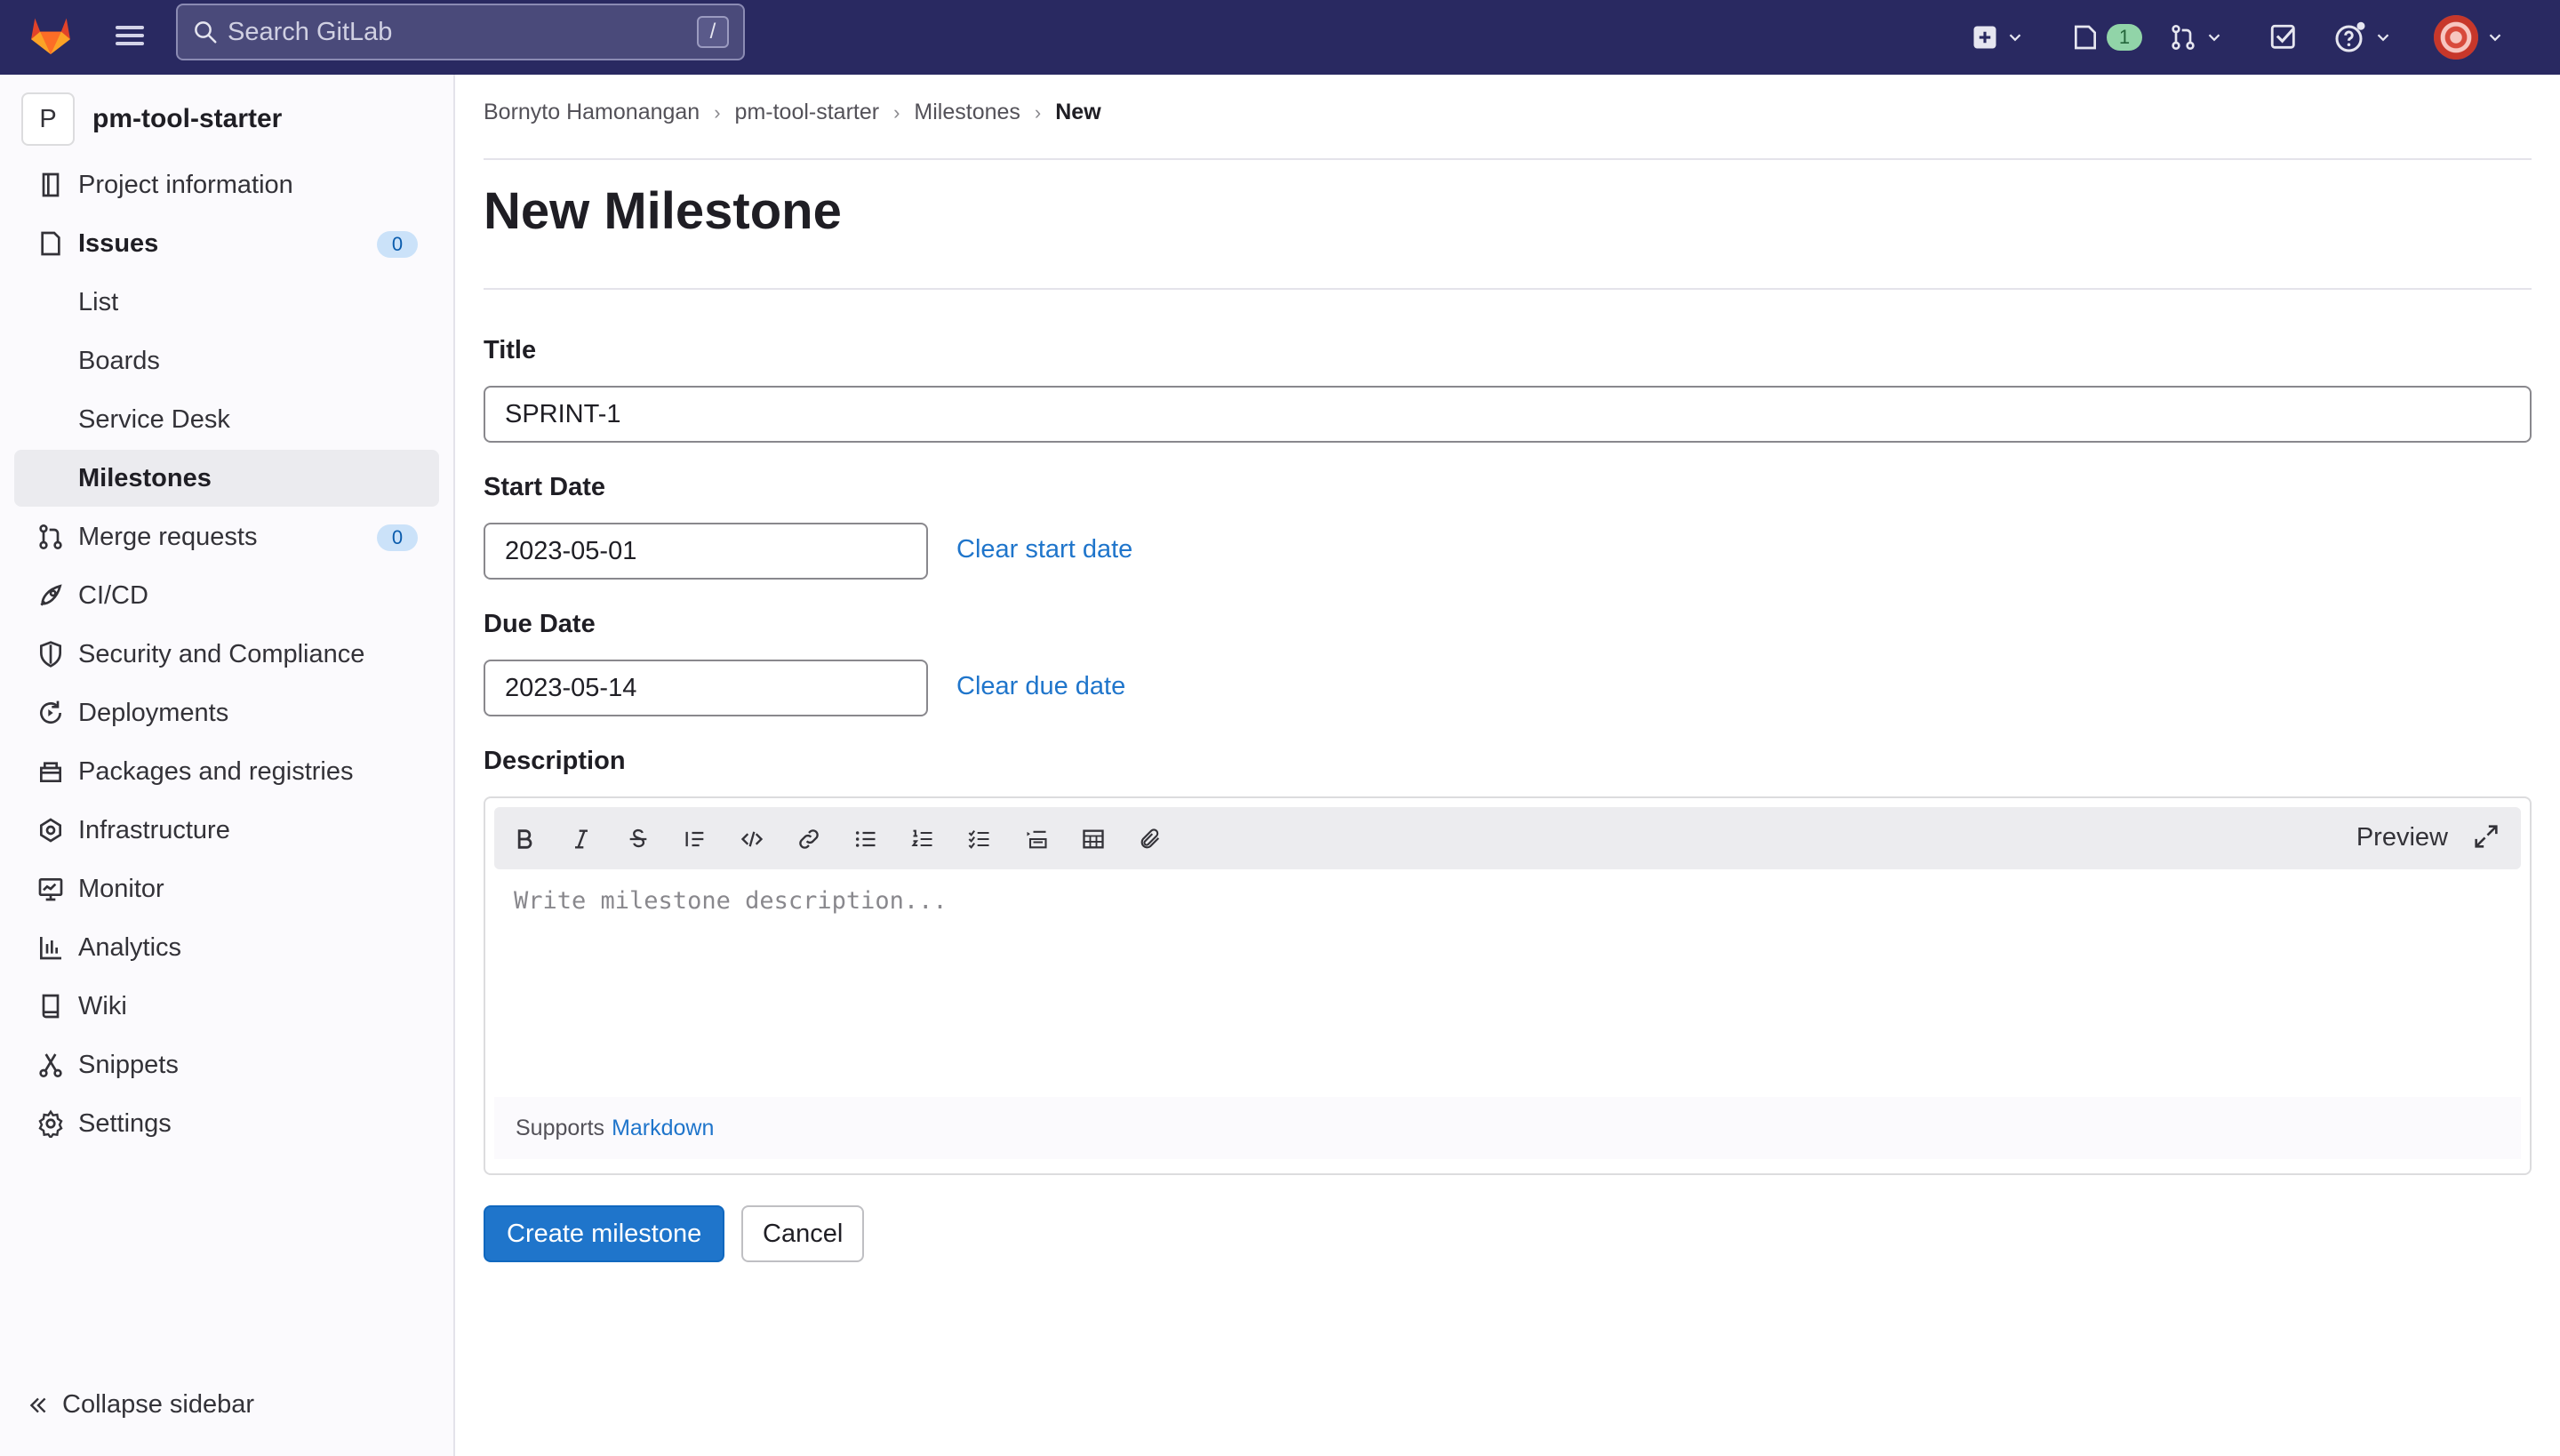 The image size is (2560, 1456). I want to click on sidebar-item-label: Snippets, so click(128, 1064).